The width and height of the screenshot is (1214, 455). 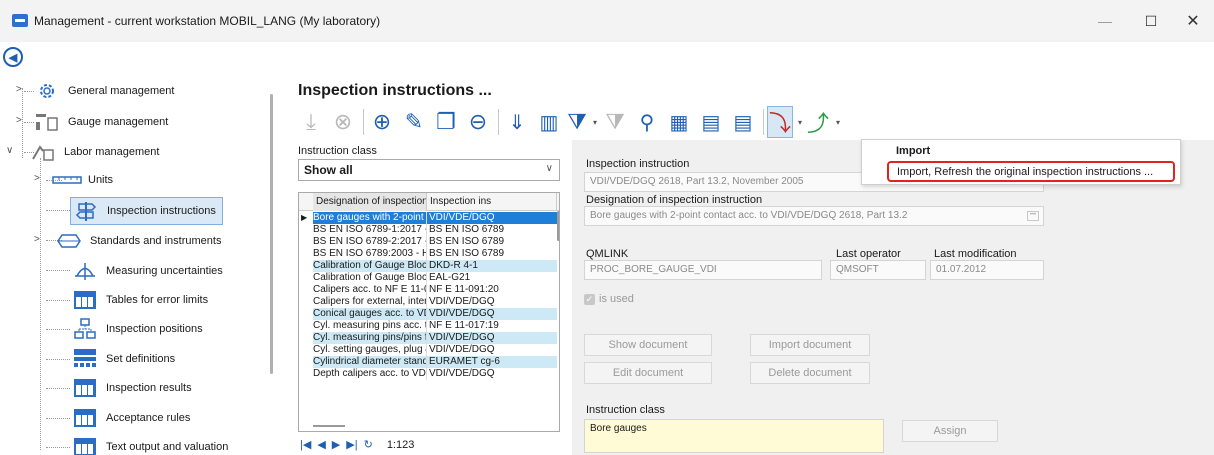 I want to click on edit-pencil-icon: ✎, so click(x=414, y=122).